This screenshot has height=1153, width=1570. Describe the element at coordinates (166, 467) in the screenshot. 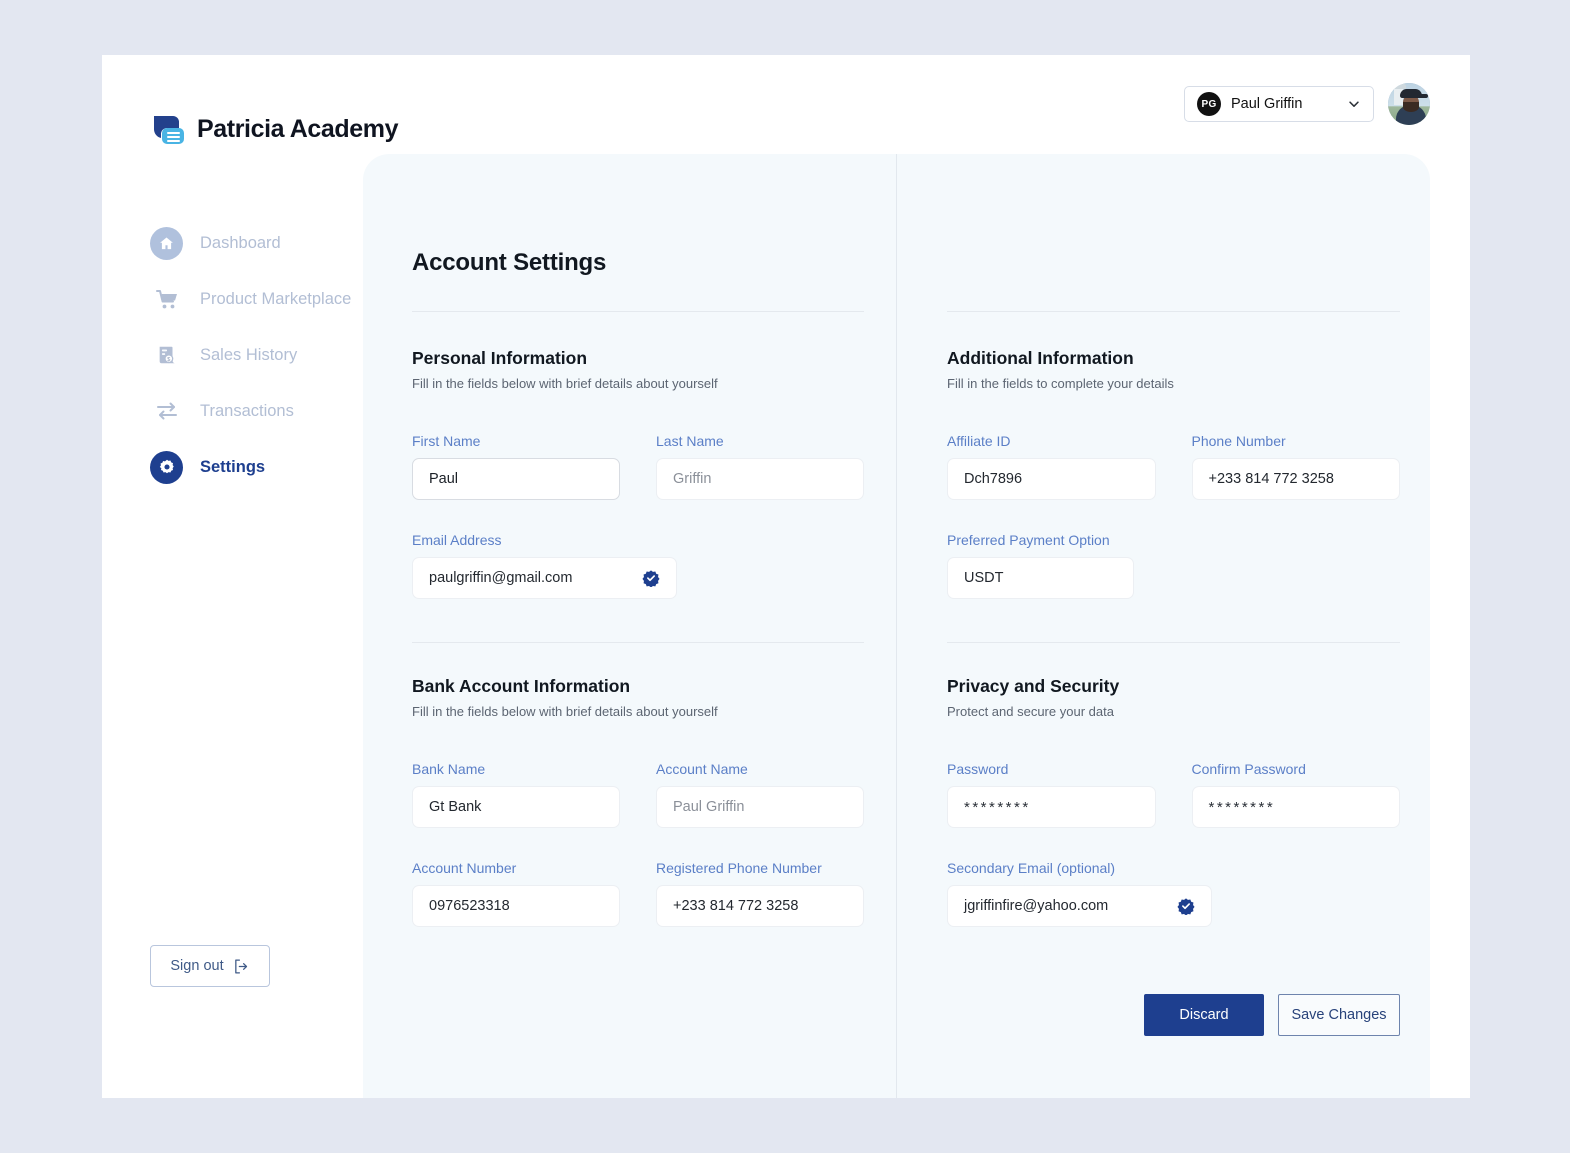

I see `gear-icon` at that location.